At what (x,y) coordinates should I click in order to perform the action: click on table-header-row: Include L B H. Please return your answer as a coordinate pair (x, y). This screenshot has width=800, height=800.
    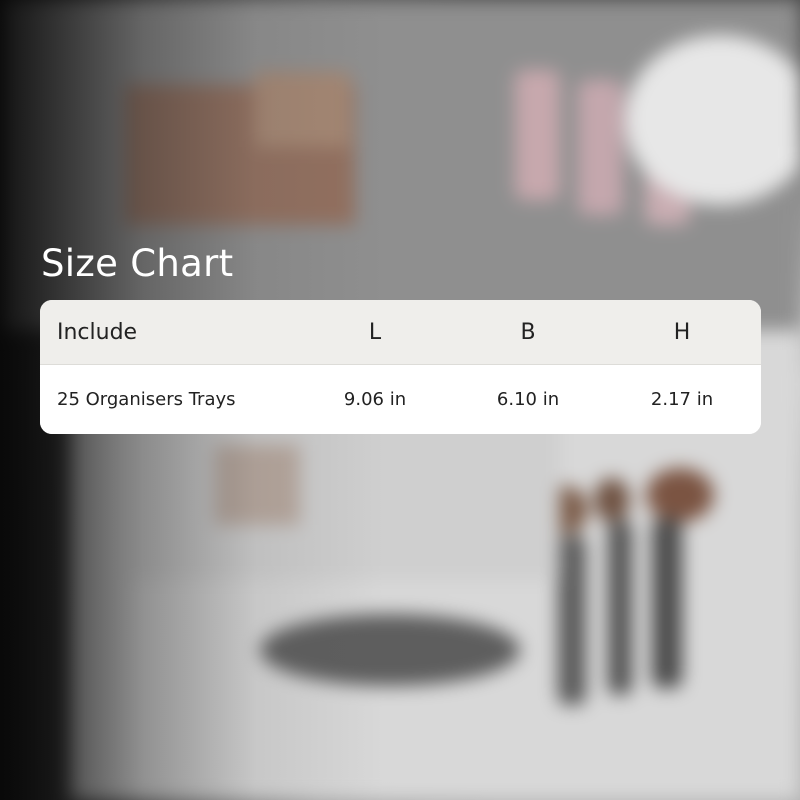
    Looking at the image, I should click on (400, 332).